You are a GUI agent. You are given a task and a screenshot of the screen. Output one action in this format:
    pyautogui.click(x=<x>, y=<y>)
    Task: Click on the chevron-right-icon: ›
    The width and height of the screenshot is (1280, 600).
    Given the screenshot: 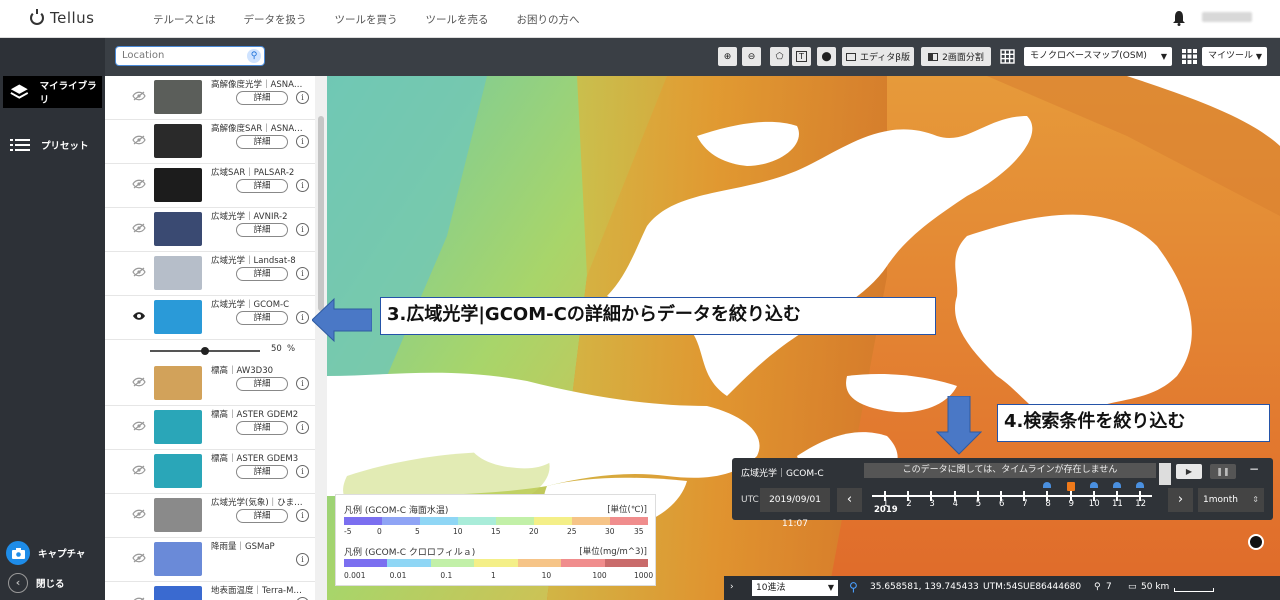 What is the action you would take?
    pyautogui.click(x=732, y=587)
    